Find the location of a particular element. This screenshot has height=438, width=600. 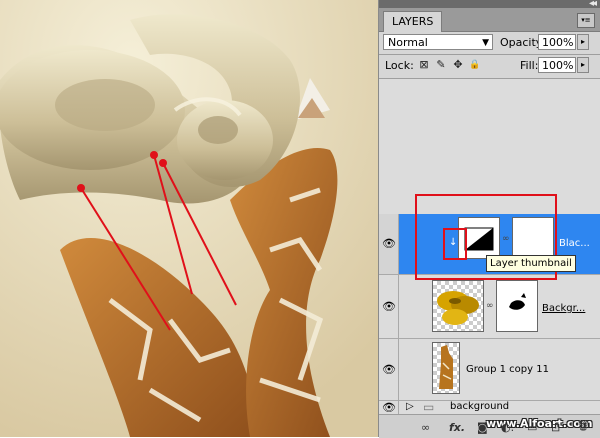

fill-field: 100% is located at coordinates (557, 65).